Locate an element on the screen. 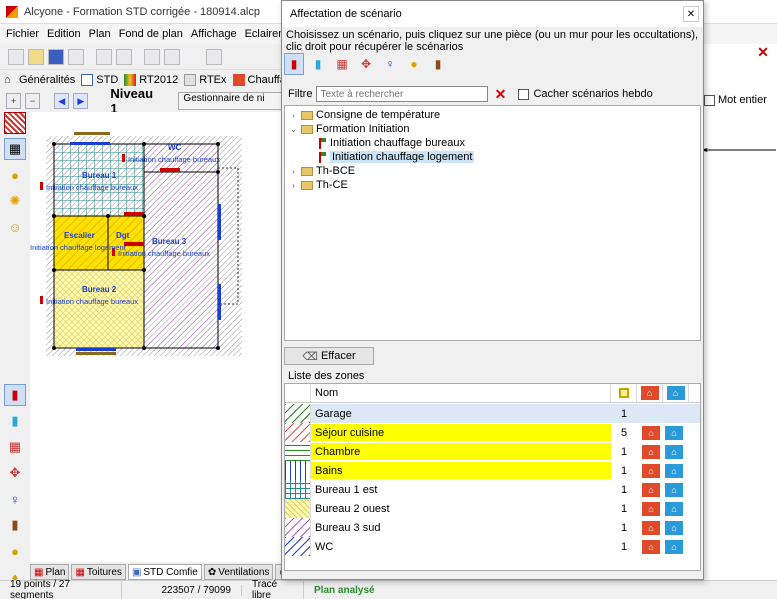 Image resolution: width=777 pixels, height=599 pixels. menu-plan: Plan is located at coordinates (100, 34).